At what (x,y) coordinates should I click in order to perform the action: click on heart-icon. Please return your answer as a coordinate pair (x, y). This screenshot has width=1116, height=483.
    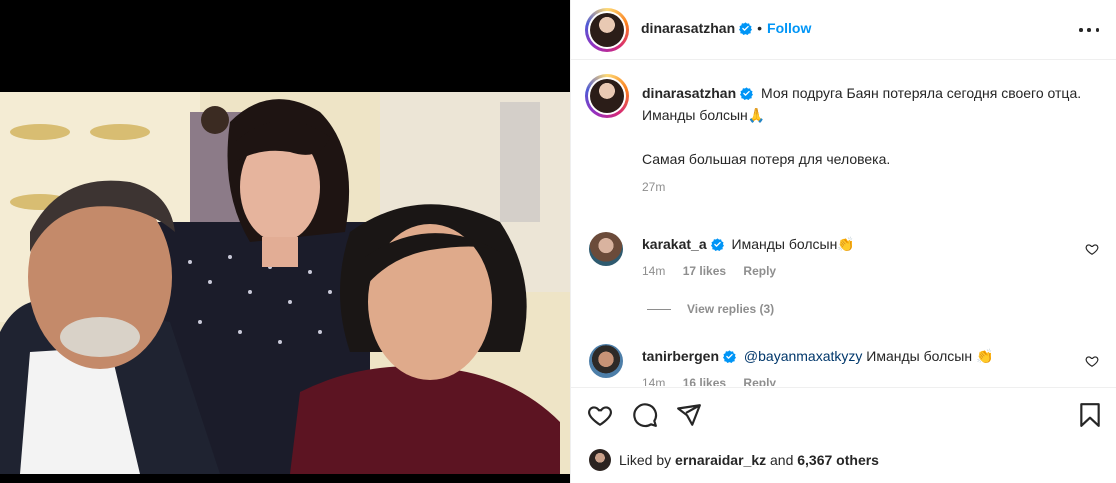
    Looking at the image, I should click on (600, 415).